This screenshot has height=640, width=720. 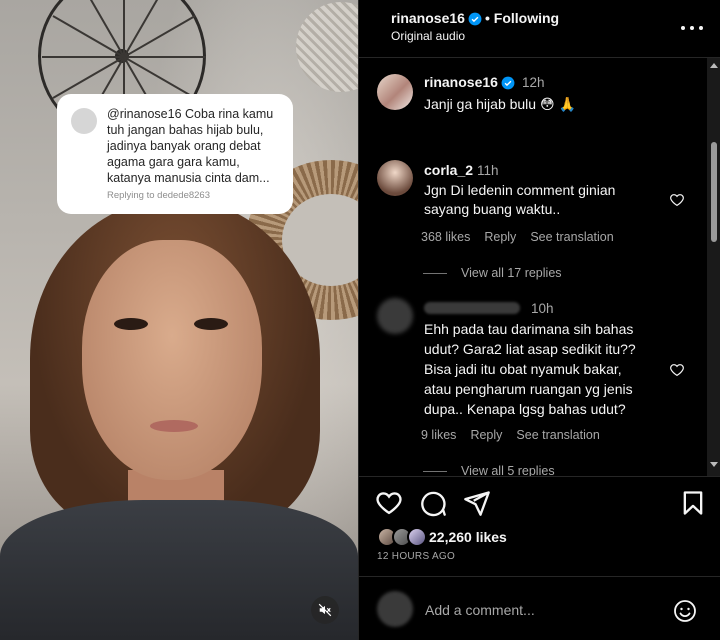 What do you see at coordinates (433, 503) in the screenshot?
I see `comment-bubble-icon` at bounding box center [433, 503].